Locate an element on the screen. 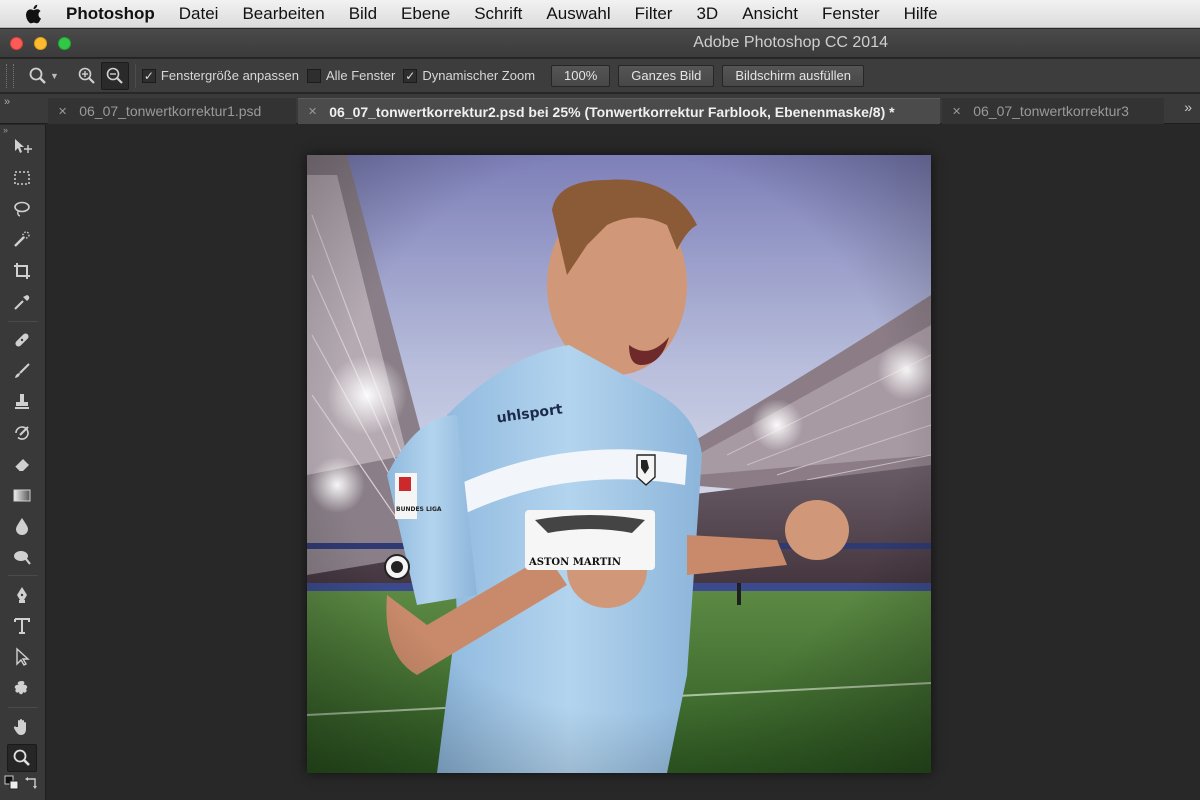  menu-bild: Bild is located at coordinates (363, 14).